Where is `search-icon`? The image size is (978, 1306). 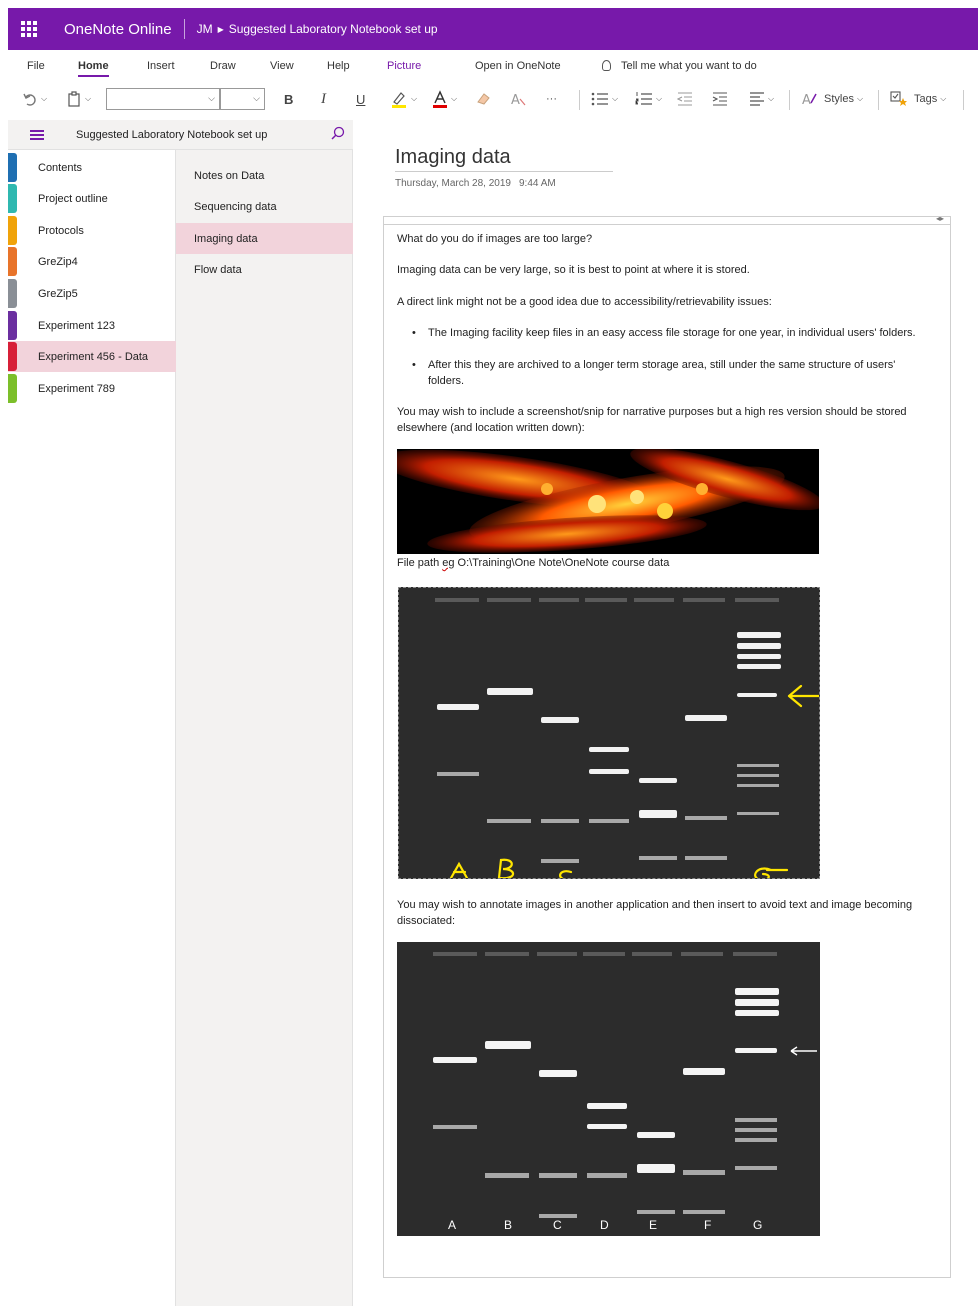
search-icon is located at coordinates (338, 133).